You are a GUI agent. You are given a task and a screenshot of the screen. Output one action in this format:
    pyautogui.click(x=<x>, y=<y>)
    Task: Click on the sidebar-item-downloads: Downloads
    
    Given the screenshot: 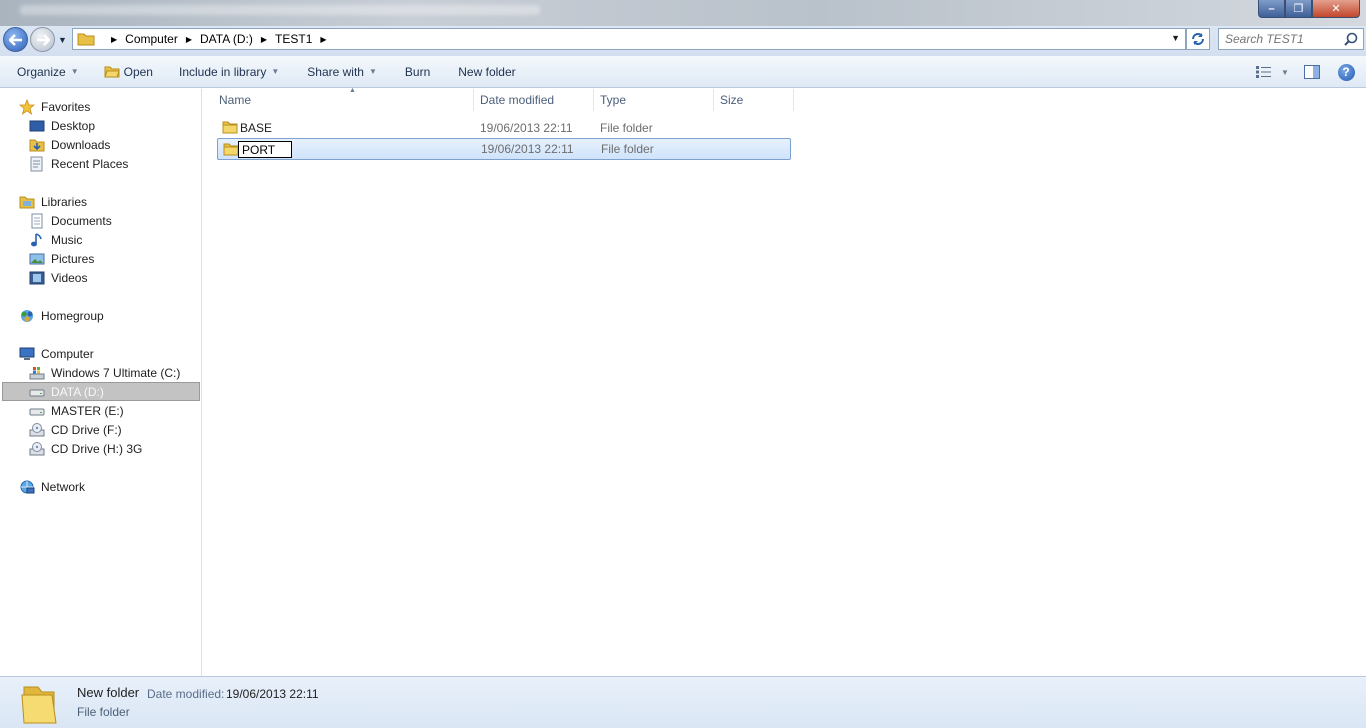 What is the action you would take?
    pyautogui.click(x=69, y=144)
    